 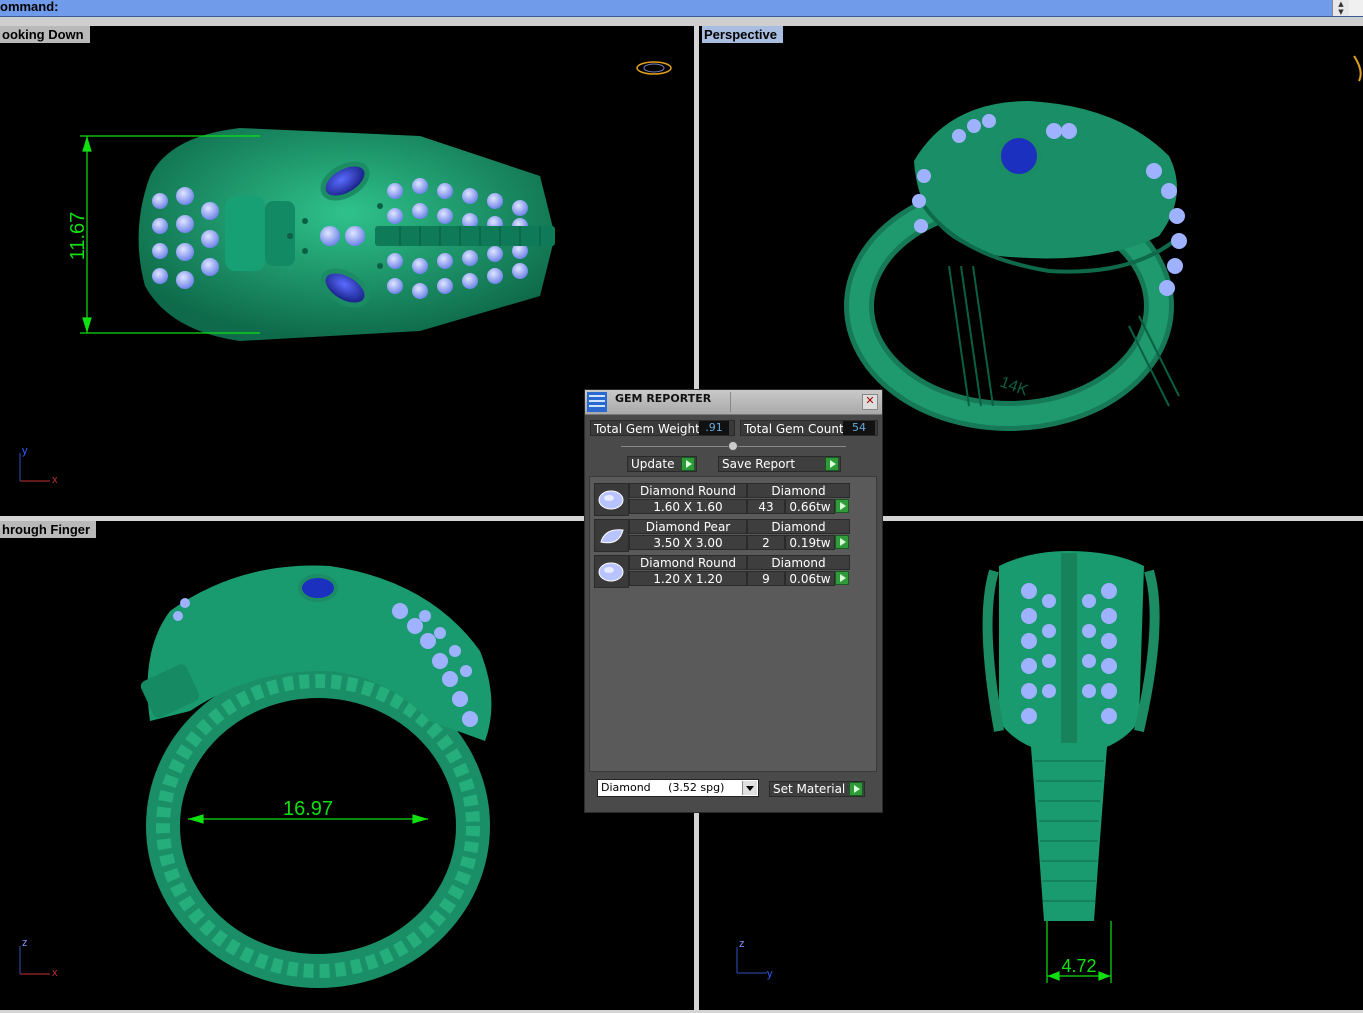 What do you see at coordinates (663, 787) in the screenshot?
I see `material-select-value: Diamond (3.52 spg)` at bounding box center [663, 787].